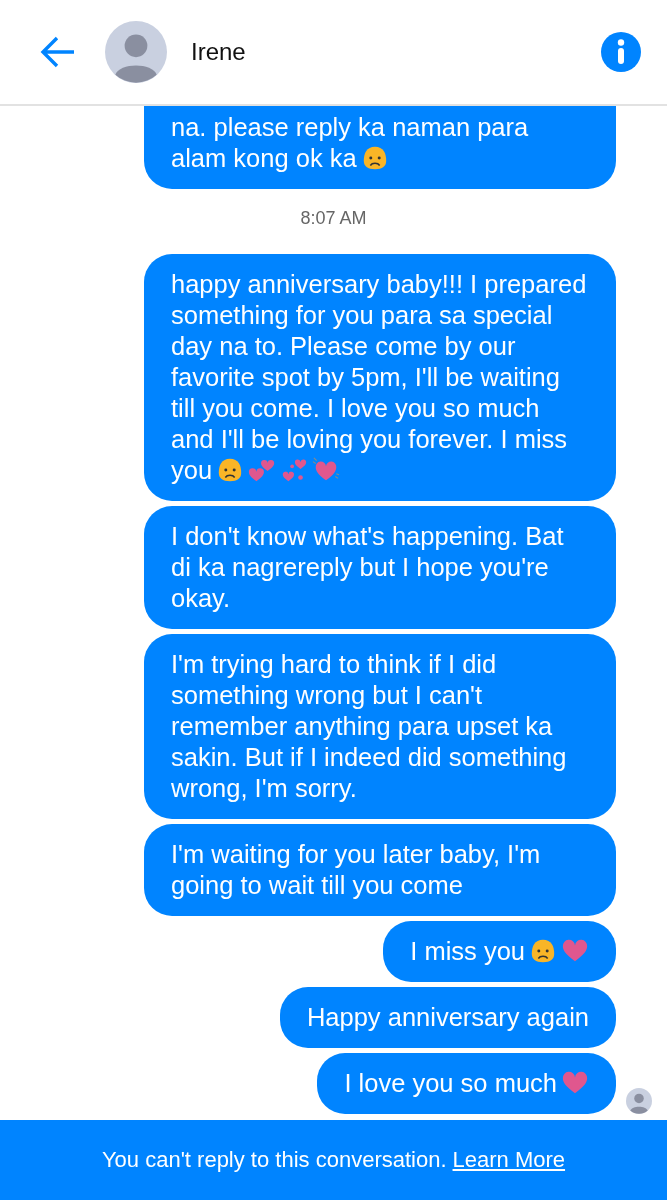 This screenshot has height=1200, width=667. Describe the element at coordinates (380, 870) in the screenshot. I see `message-bubble: I'm waiting for you later baby, I'm going to wait till you come` at that location.